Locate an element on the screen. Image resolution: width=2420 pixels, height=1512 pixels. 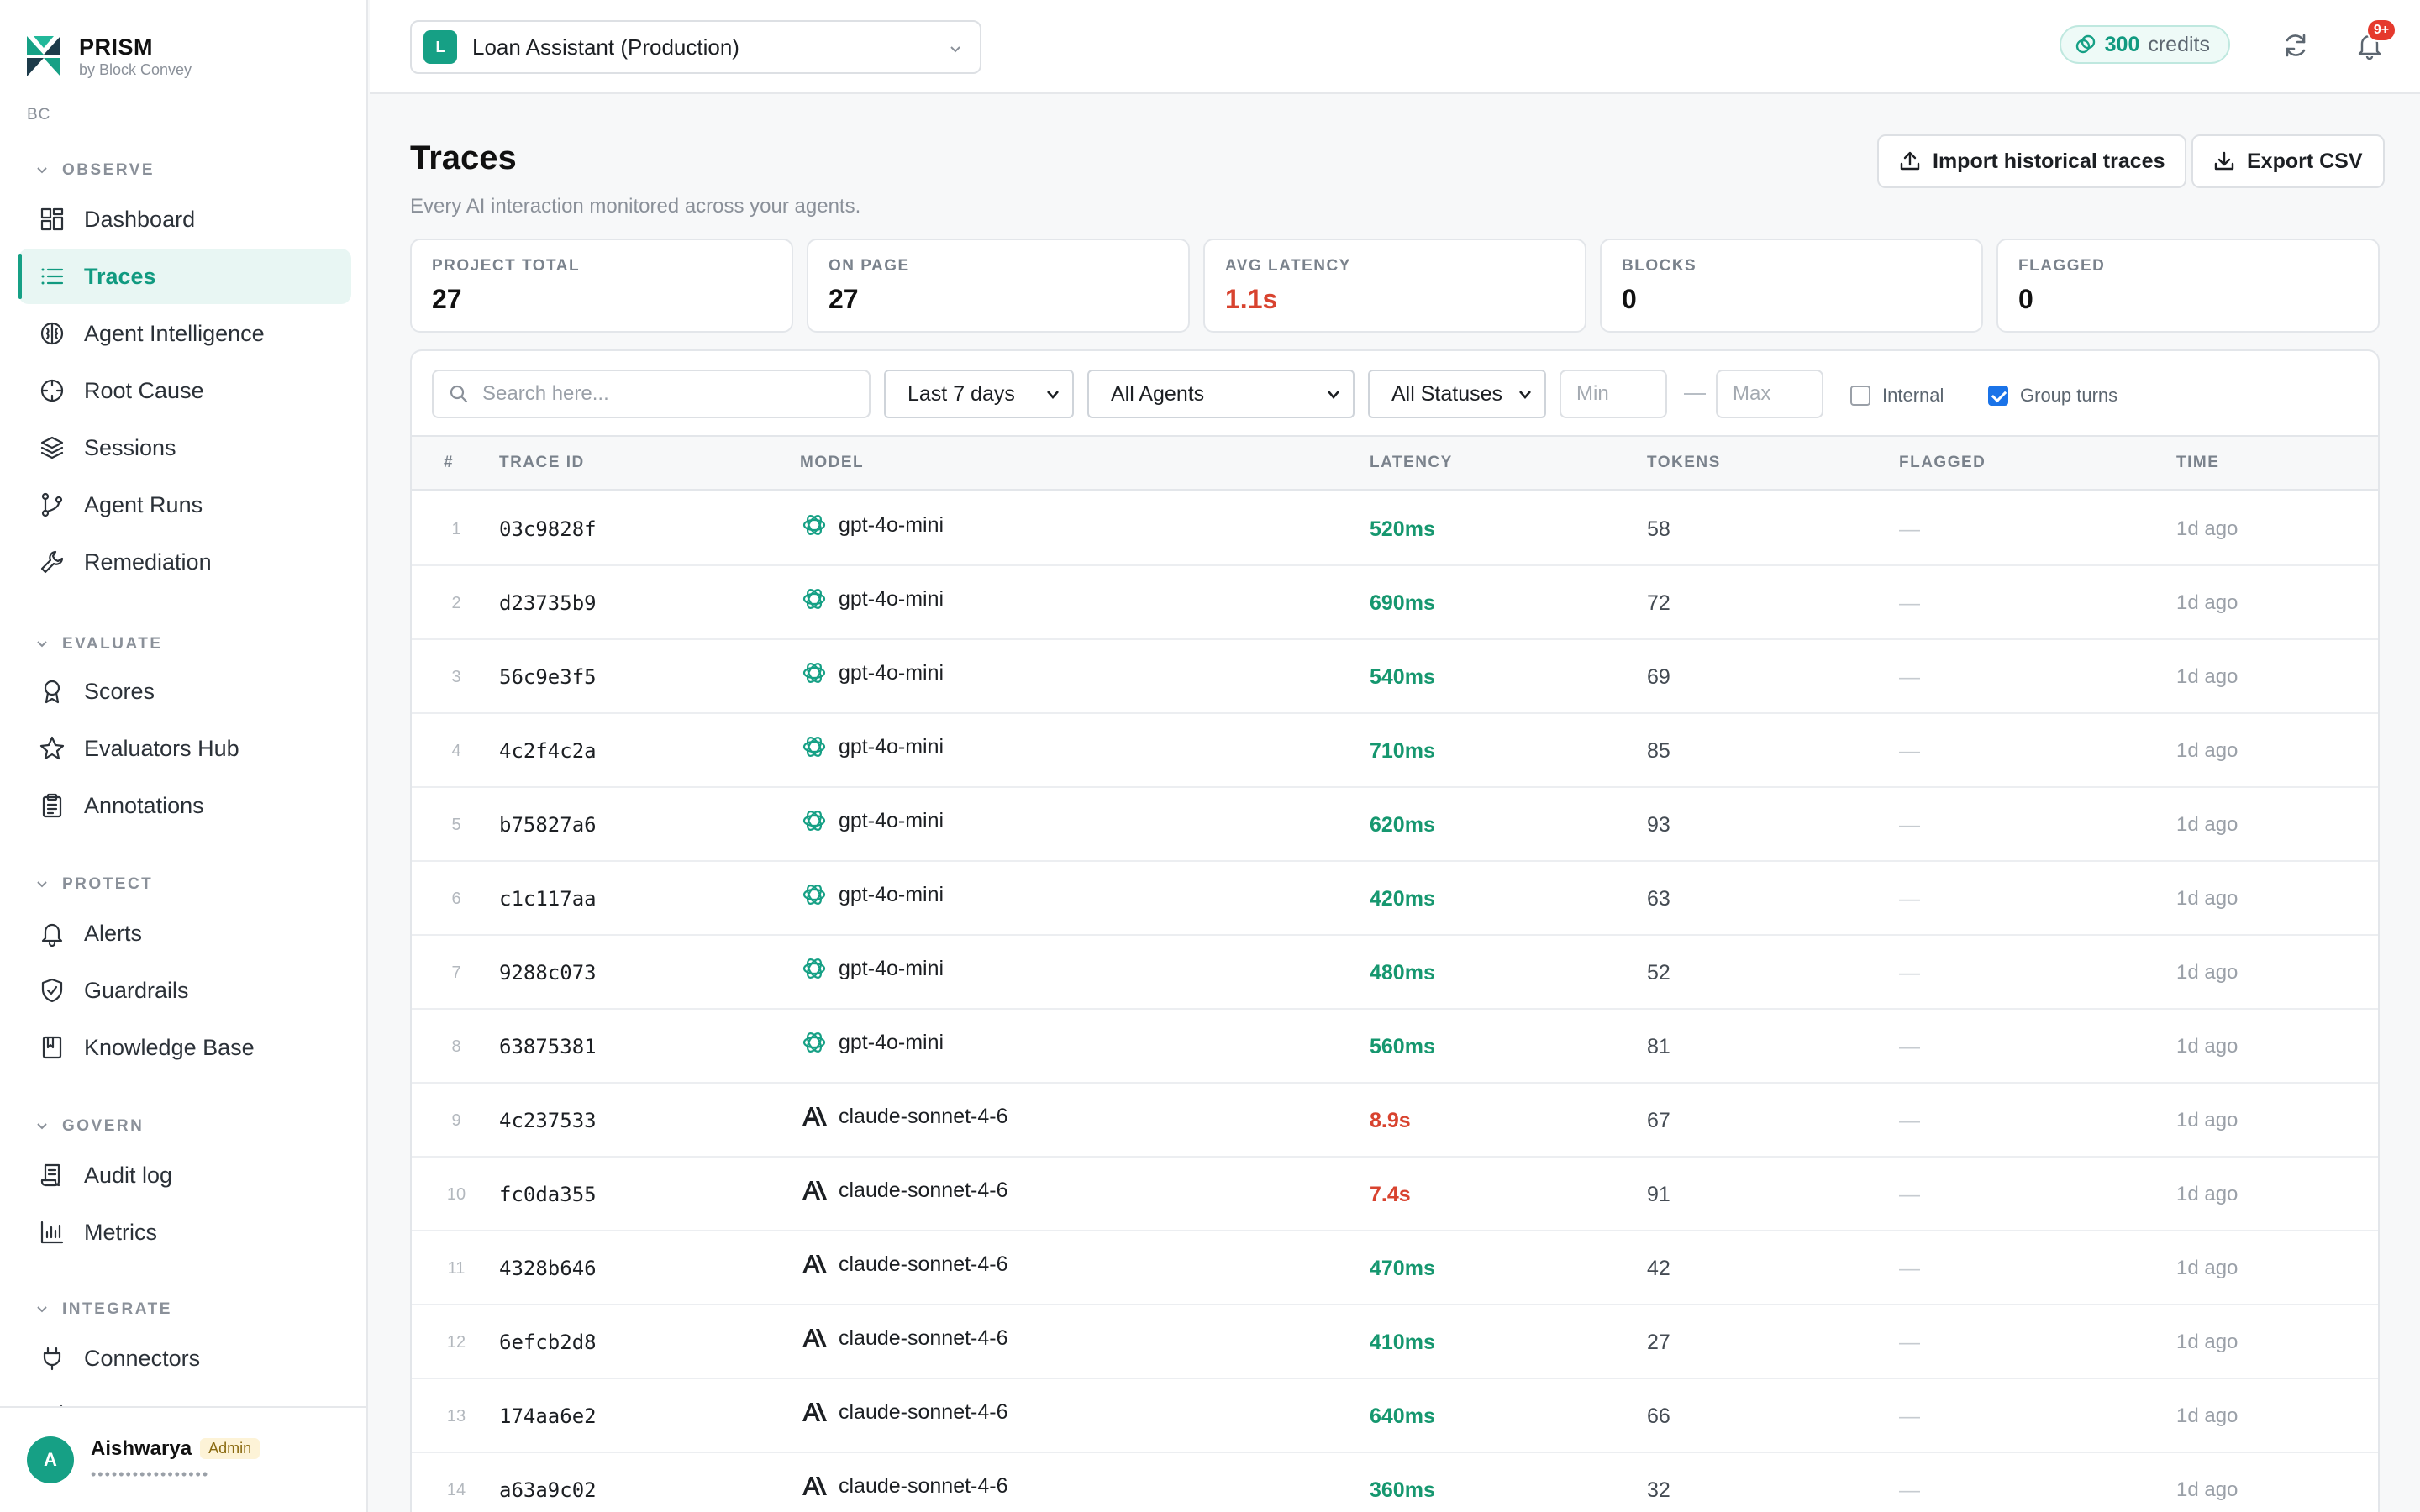
section-title: GOVERN is located at coordinates (103, 1126).